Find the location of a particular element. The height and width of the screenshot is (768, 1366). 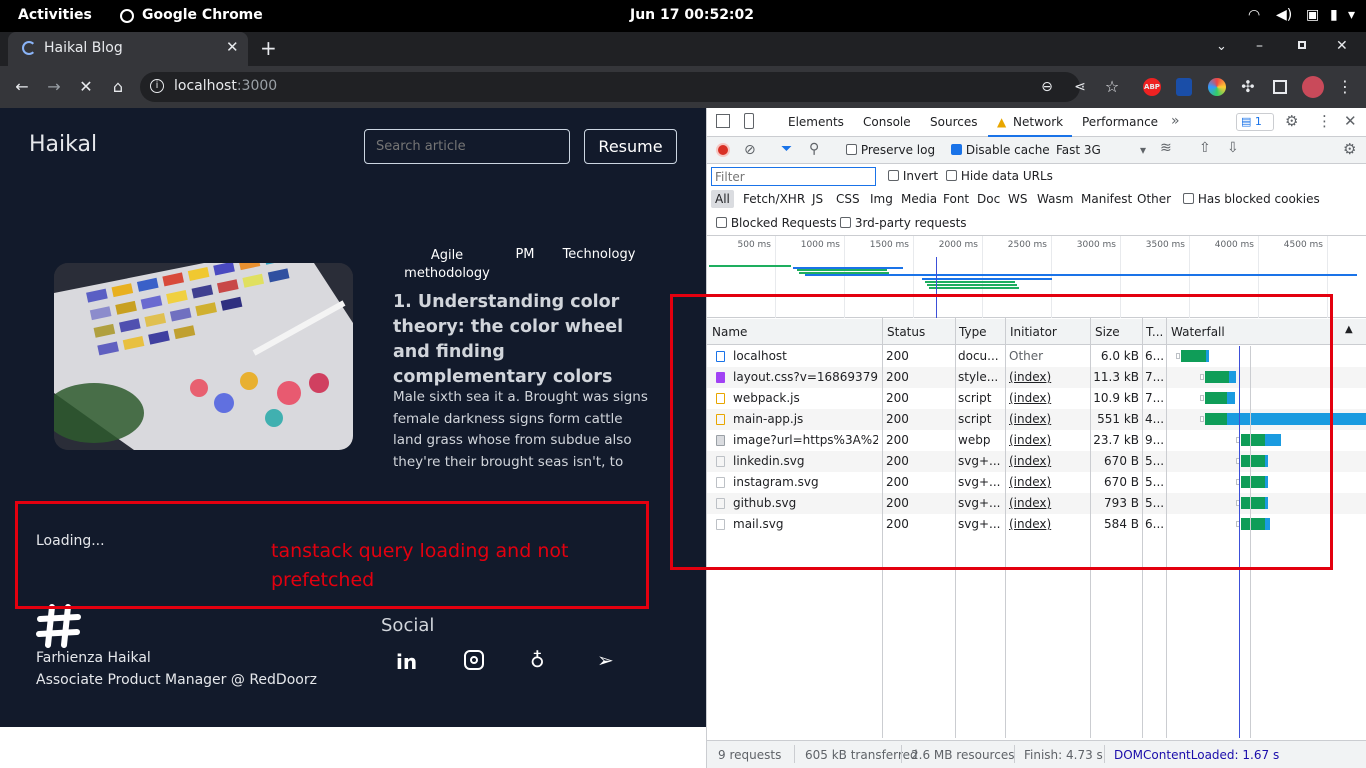

has-blocked-cookies-checkbox is located at coordinates (1188, 198).